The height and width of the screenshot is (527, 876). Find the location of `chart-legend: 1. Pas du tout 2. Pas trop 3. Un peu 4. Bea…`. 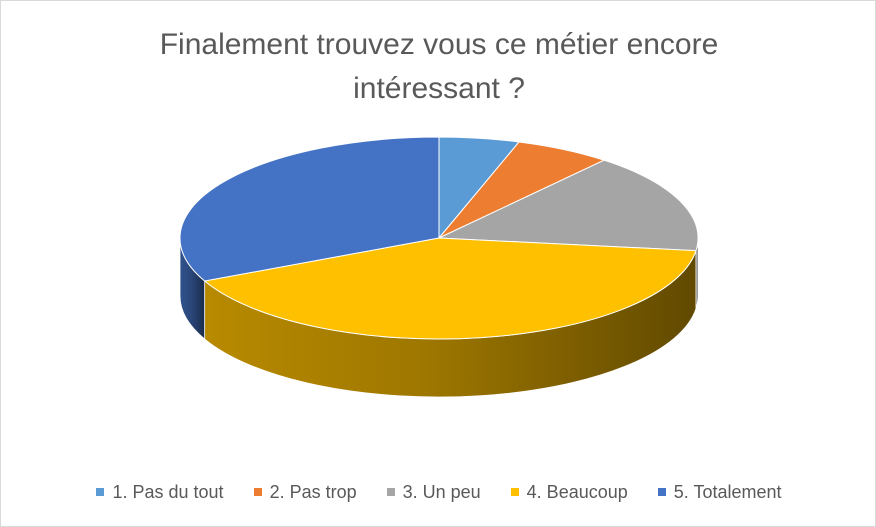

chart-legend: 1. Pas du tout 2. Pas trop 3. Un peu 4. Bea… is located at coordinates (438, 492).